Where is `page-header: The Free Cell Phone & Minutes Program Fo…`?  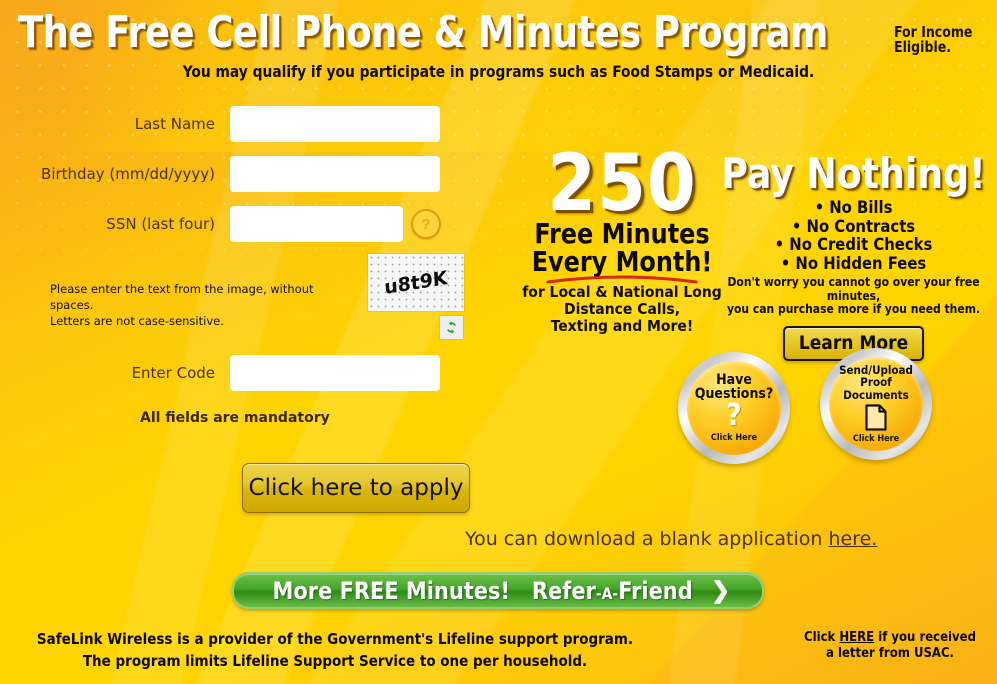 page-header: The Free Cell Phone & Minutes Program Fo… is located at coordinates (498, 46).